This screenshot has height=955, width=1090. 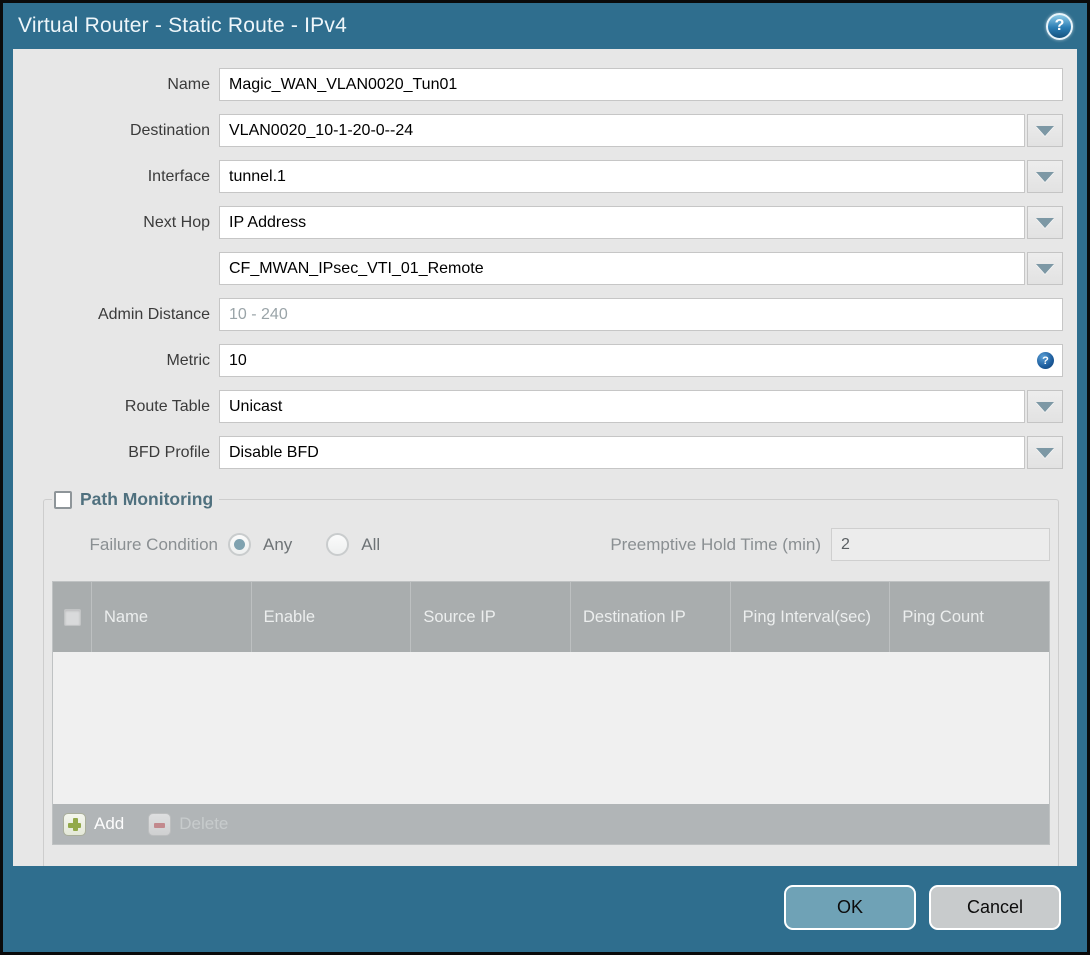 I want to click on dialog-title: Virtual Router - Static Route - IPv4, so click(x=182, y=25).